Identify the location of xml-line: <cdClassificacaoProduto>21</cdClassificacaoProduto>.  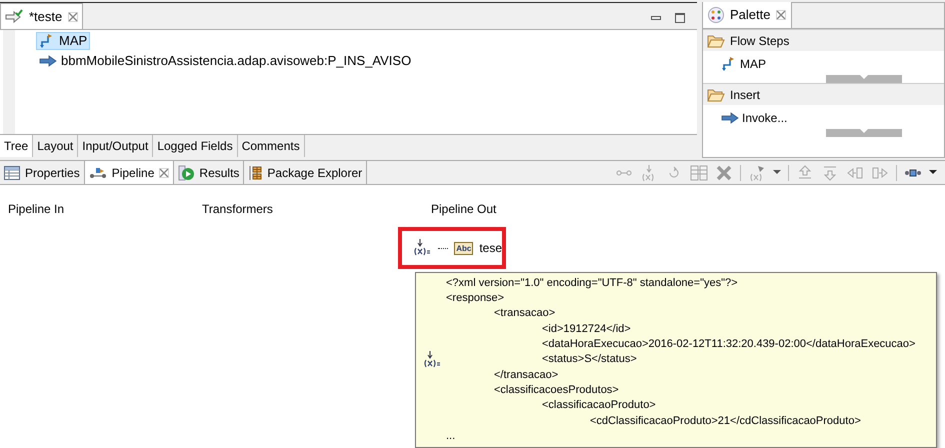
(725, 420).